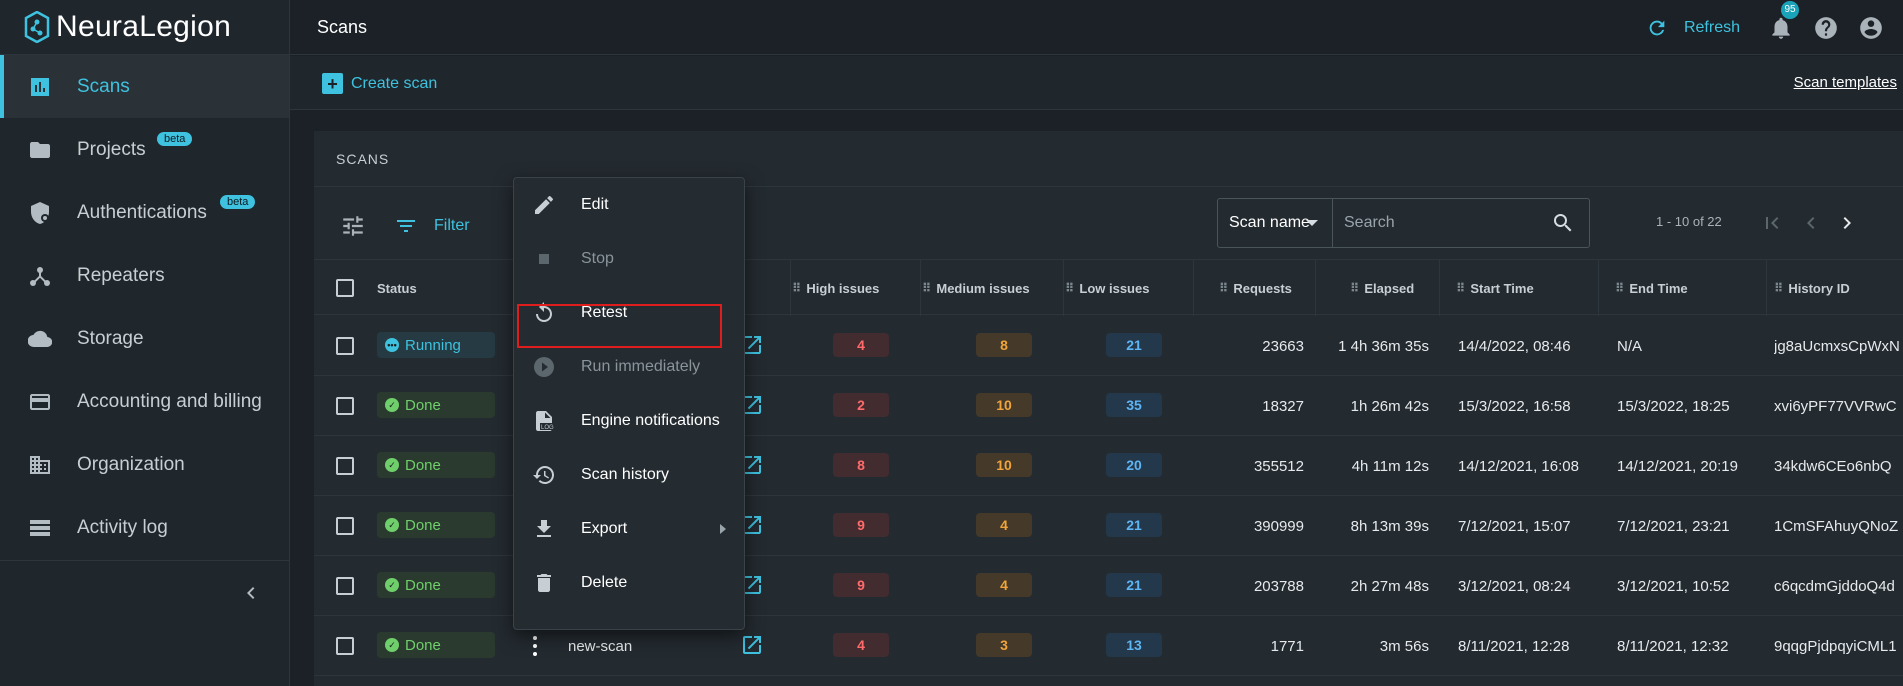  What do you see at coordinates (144, 86) in the screenshot?
I see `sidebar-item-scans: Scans` at bounding box center [144, 86].